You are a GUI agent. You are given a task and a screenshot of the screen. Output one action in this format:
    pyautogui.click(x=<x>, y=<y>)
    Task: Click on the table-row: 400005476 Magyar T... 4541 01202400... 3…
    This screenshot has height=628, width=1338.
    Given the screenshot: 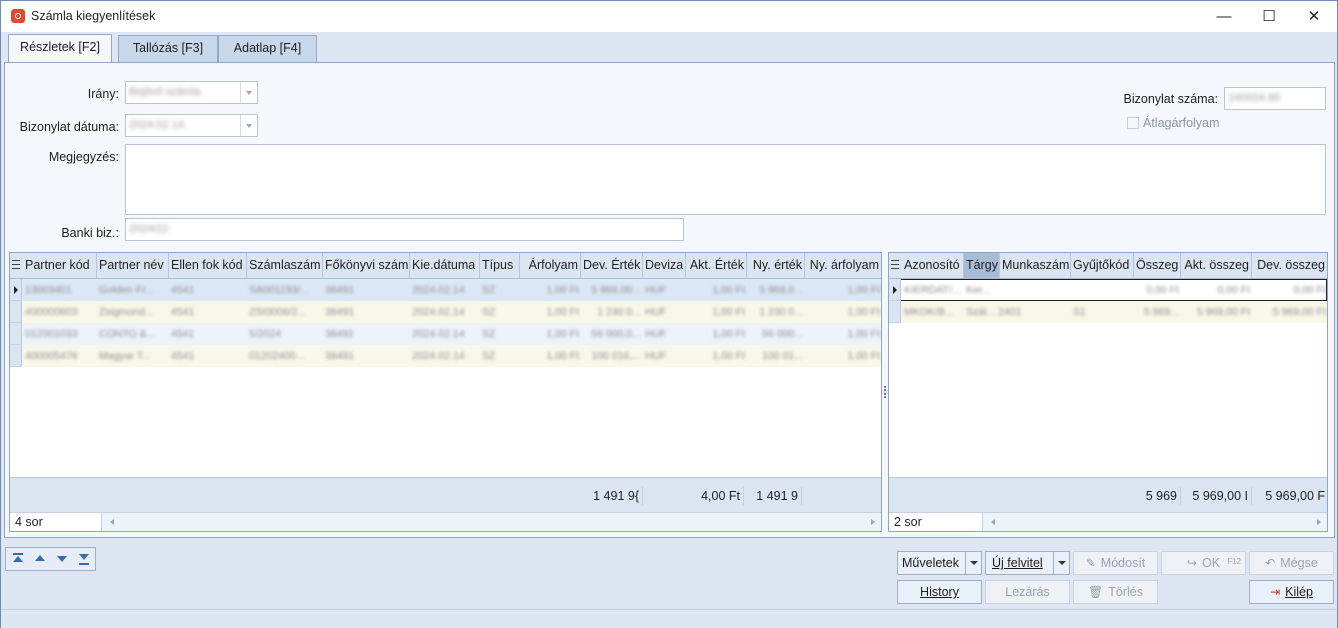 What is the action you would take?
    pyautogui.click(x=445, y=356)
    